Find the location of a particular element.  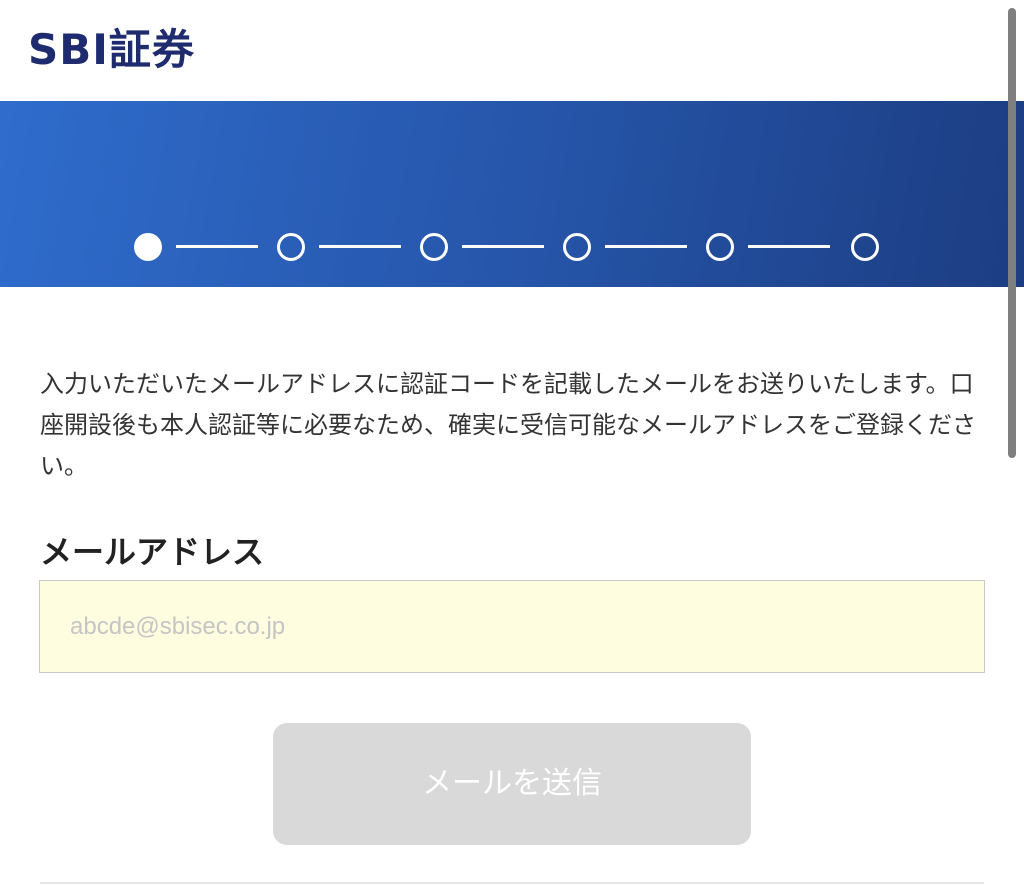

page-title: メールアドレスの登録 is located at coordinates (511, 328).